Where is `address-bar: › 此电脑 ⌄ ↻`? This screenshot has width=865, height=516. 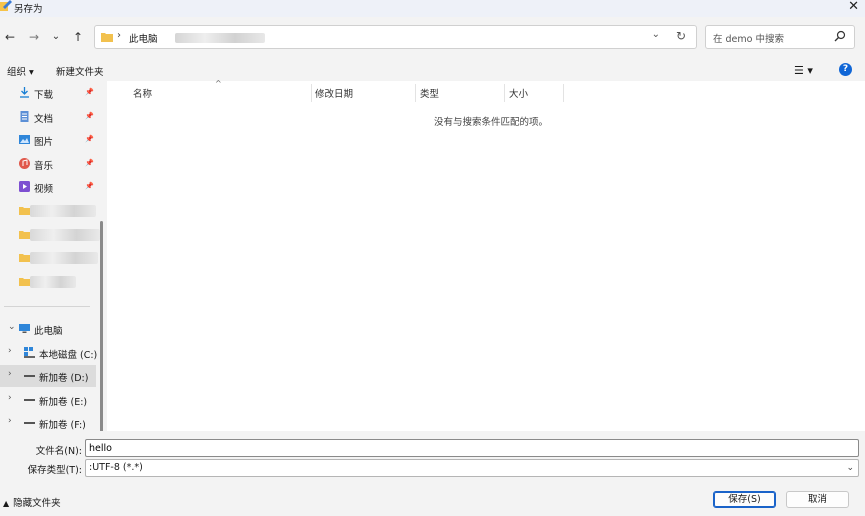 address-bar: › 此电脑 ⌄ ↻ is located at coordinates (395, 37).